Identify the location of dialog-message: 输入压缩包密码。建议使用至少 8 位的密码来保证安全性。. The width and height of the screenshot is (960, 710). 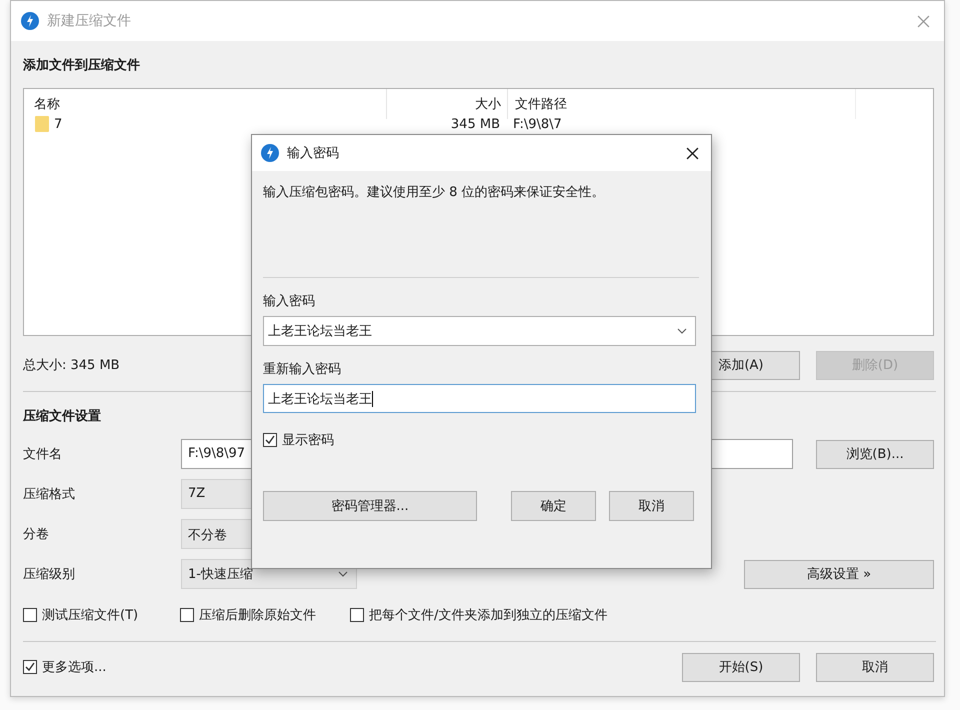
(434, 193).